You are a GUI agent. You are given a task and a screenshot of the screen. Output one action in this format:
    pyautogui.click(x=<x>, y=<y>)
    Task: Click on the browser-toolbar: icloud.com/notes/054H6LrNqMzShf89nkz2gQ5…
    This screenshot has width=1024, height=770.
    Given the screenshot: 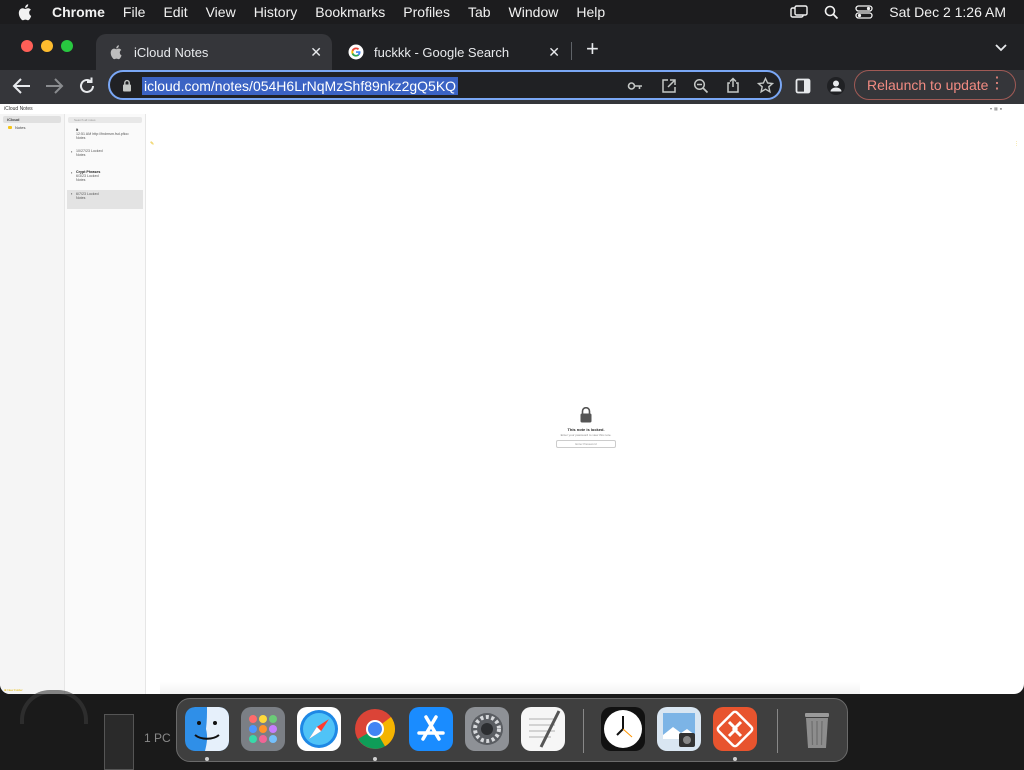 What is the action you would take?
    pyautogui.click(x=512, y=87)
    